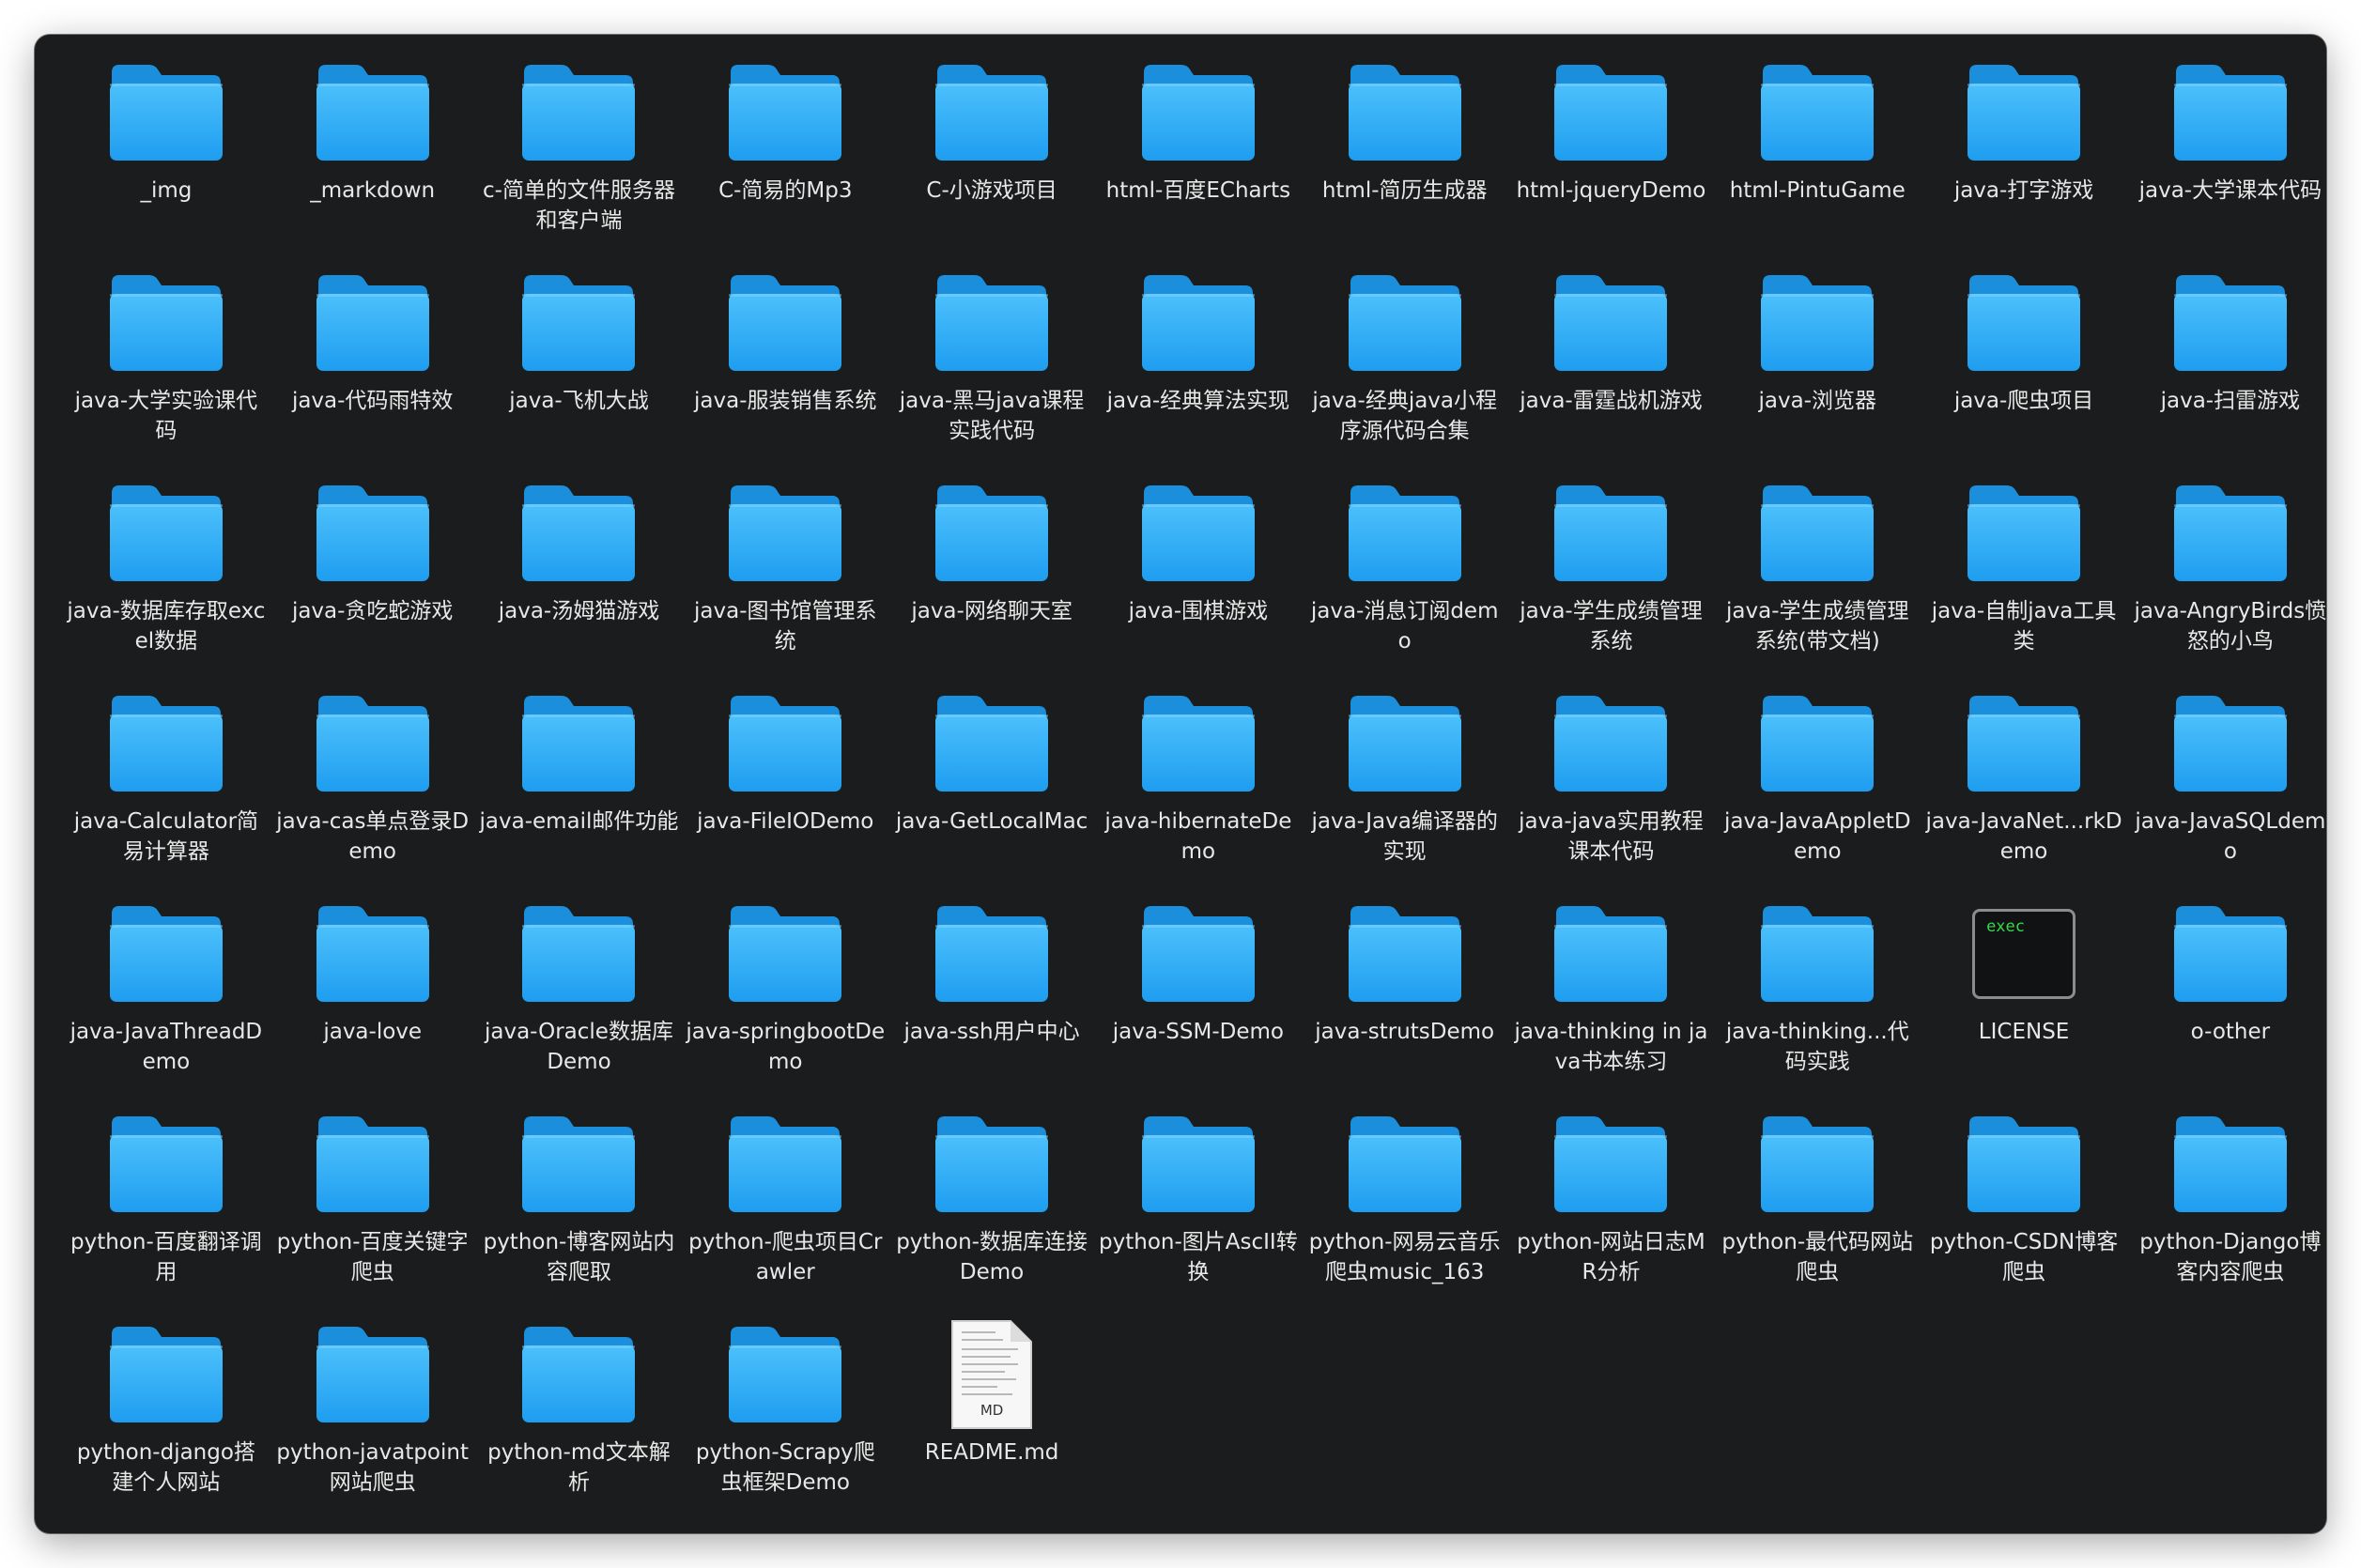 The height and width of the screenshot is (1568, 2361). Describe the element at coordinates (2024, 797) in the screenshot. I see `folder-item: java-JavaNet...rkDemo` at that location.